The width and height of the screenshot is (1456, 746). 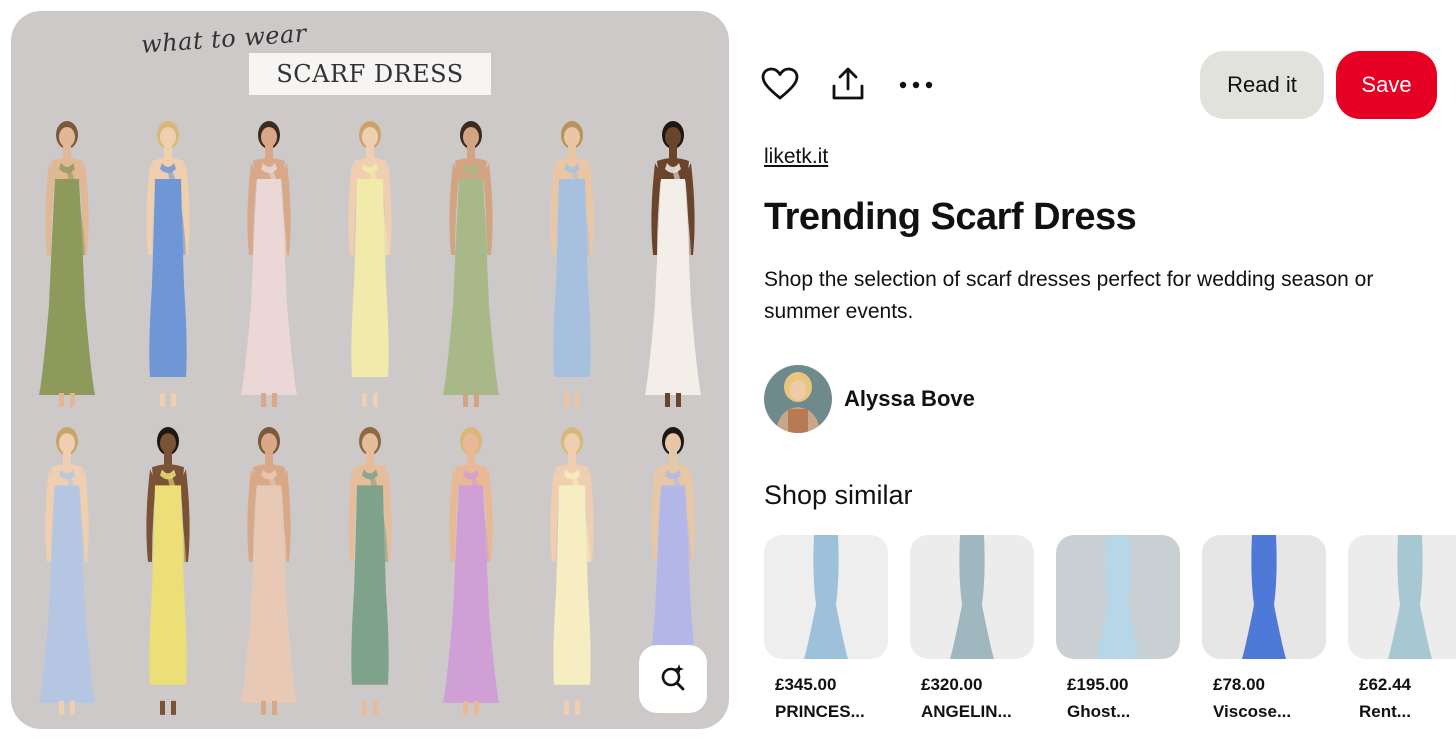 I want to click on product-price: £62.44, so click(x=1385, y=684).